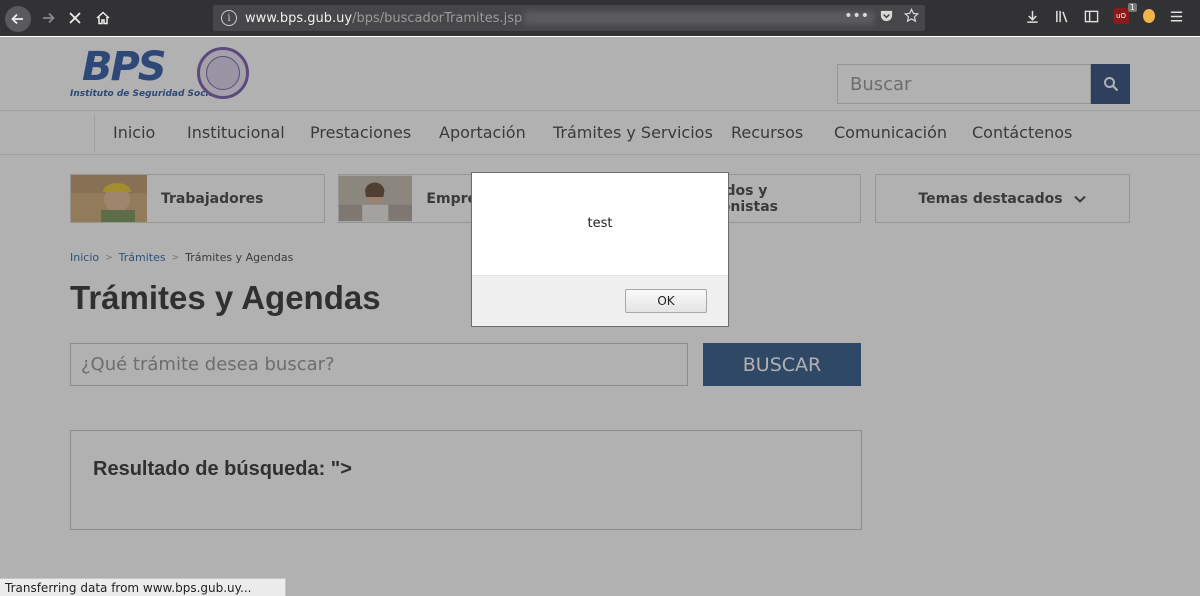 This screenshot has height=596, width=1200. What do you see at coordinates (666, 301) in the screenshot?
I see `ok-button: OK` at bounding box center [666, 301].